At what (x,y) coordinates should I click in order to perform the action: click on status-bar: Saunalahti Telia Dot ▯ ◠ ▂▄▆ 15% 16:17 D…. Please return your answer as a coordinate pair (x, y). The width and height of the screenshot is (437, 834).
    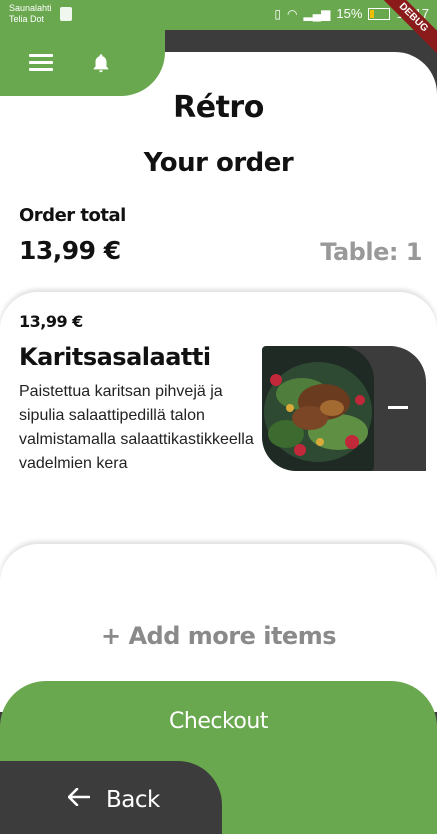
    Looking at the image, I should click on (218, 30).